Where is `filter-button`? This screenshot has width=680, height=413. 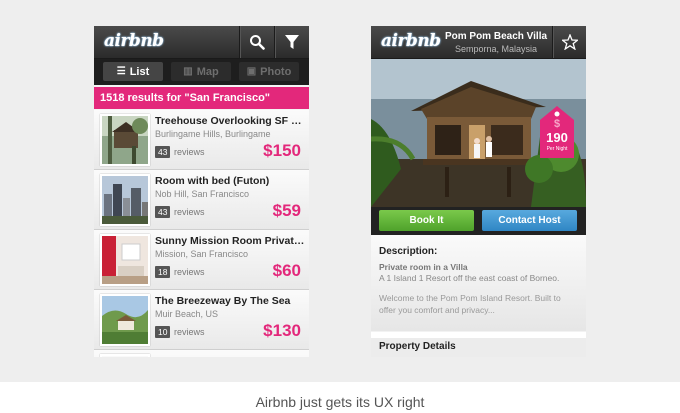
filter-button is located at coordinates (291, 42).